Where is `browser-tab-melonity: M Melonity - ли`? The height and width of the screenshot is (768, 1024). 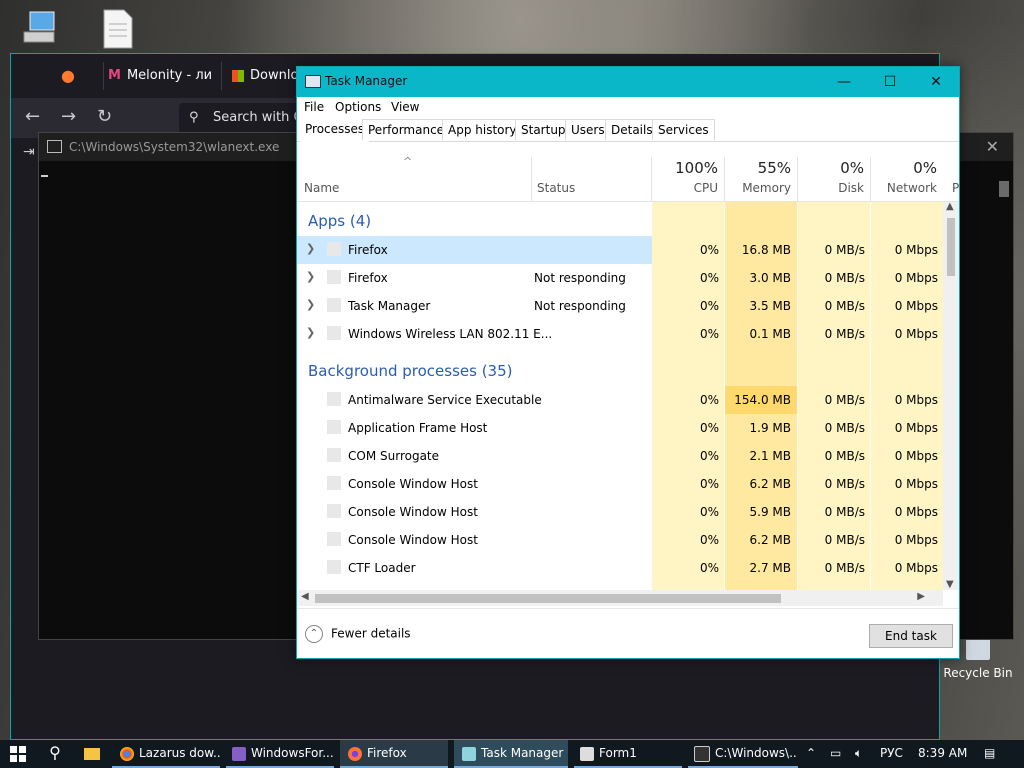 browser-tab-melonity: M Melonity - ли is located at coordinates (162, 76).